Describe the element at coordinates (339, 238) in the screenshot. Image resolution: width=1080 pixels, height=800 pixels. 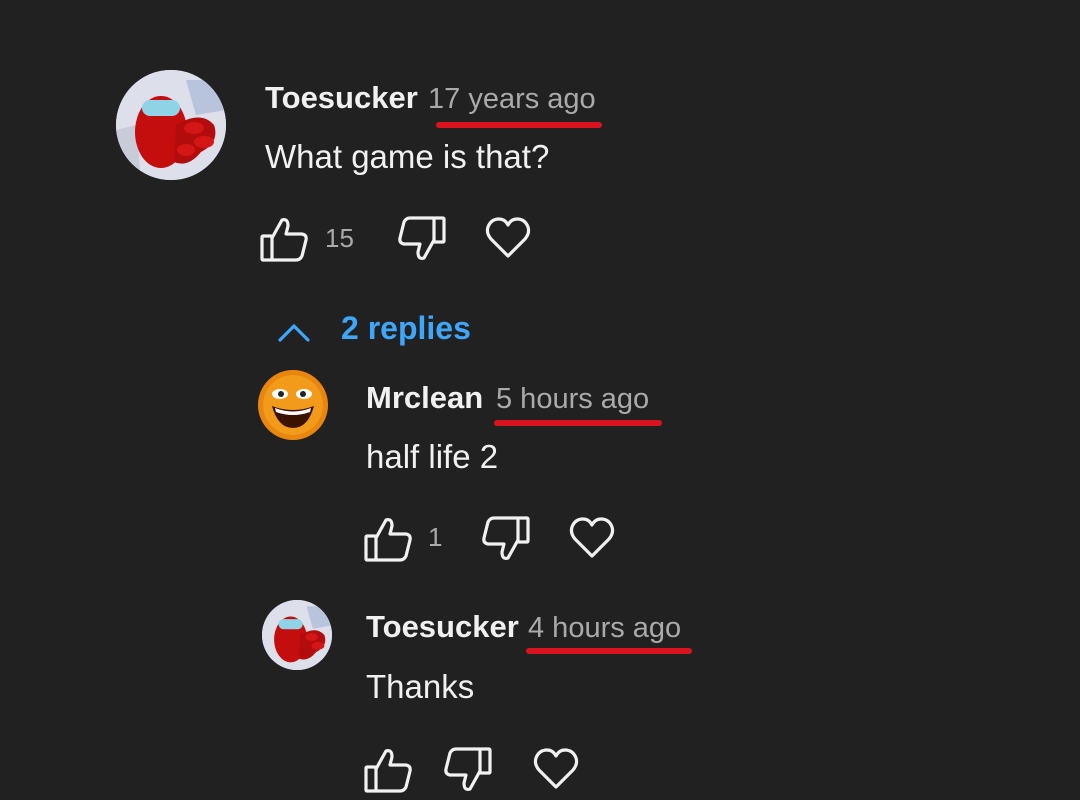
I see `like-count: 15` at that location.